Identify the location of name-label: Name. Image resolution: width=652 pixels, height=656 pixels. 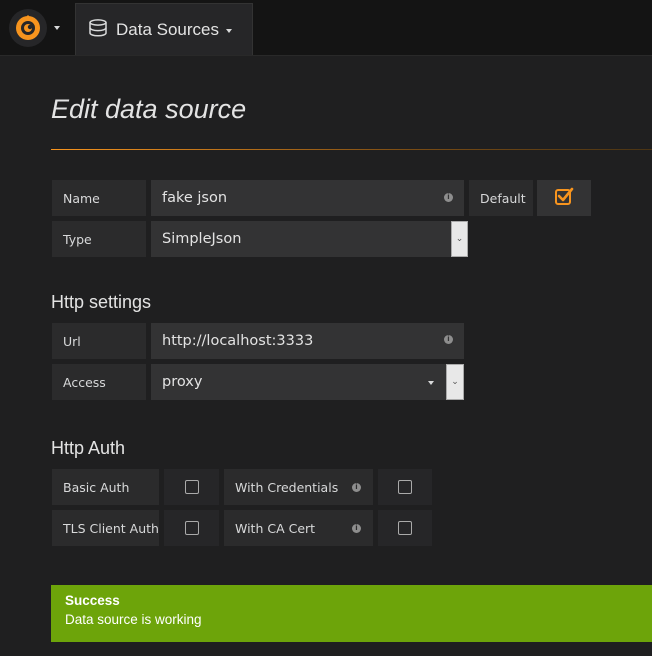
(99, 198).